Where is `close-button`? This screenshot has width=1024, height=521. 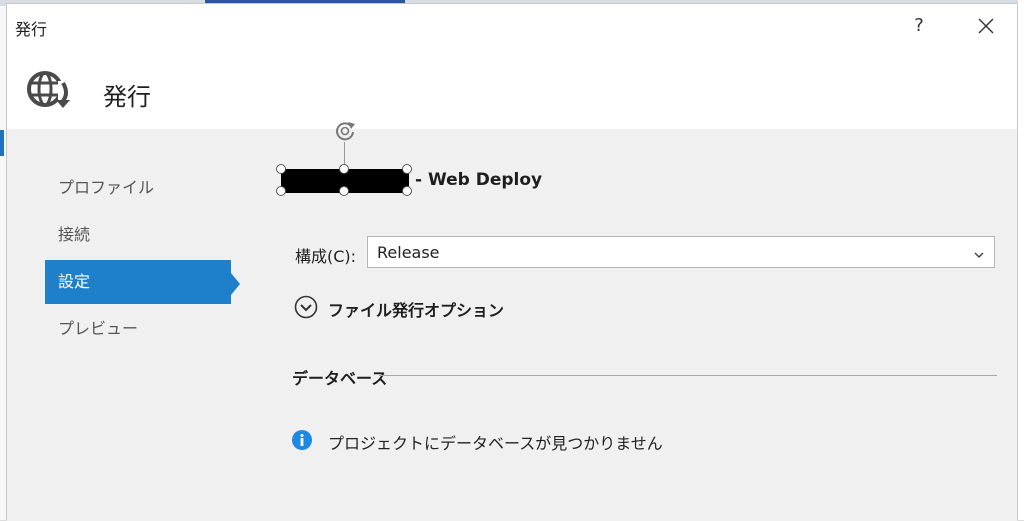 close-button is located at coordinates (986, 26).